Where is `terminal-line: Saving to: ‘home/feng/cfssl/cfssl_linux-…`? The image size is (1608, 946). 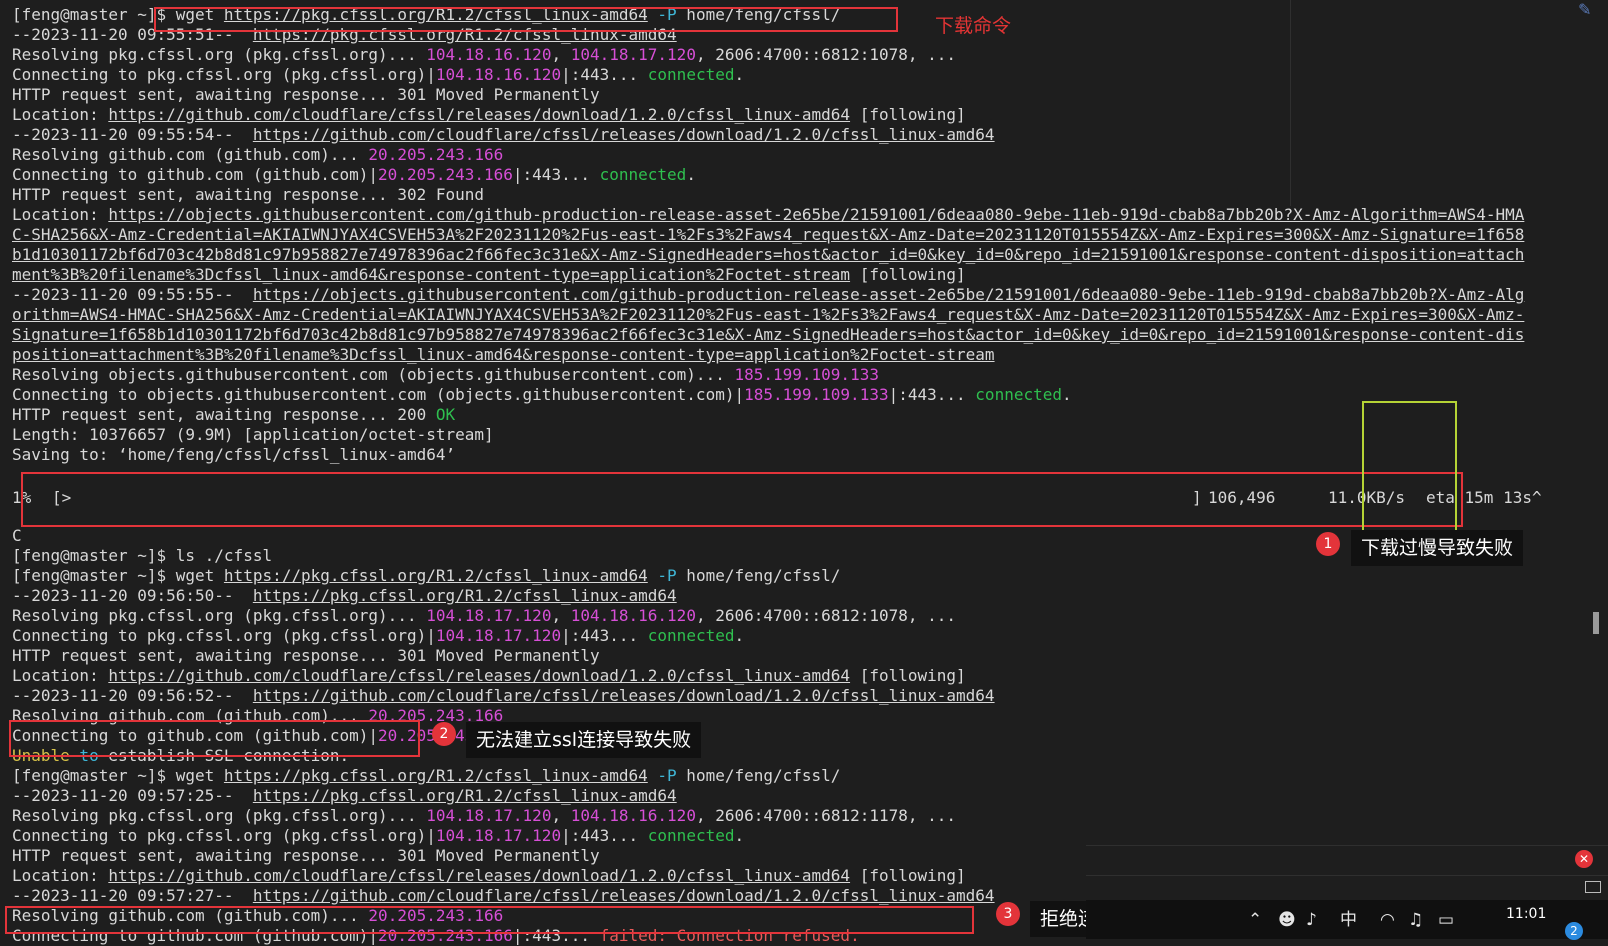
terminal-line: Saving to: ‘home/feng/cfssl/cfssl_linux-… is located at coordinates (233, 455).